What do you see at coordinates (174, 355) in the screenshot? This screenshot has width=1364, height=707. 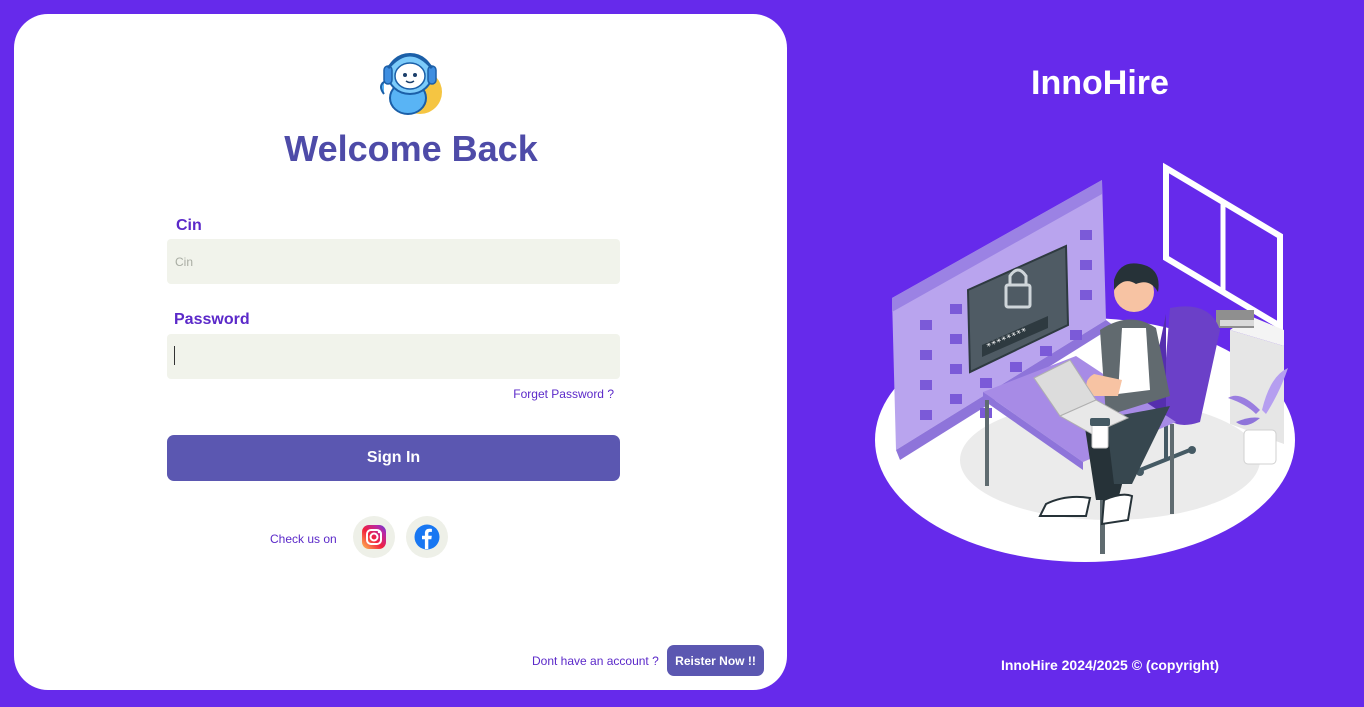 I see `text-cursor` at bounding box center [174, 355].